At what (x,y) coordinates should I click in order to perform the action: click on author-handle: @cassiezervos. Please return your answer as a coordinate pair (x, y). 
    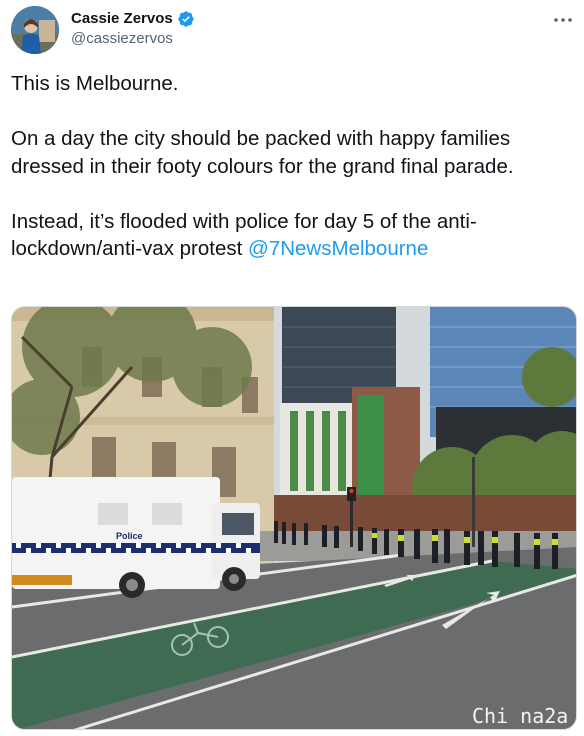
    Looking at the image, I should click on (133, 39).